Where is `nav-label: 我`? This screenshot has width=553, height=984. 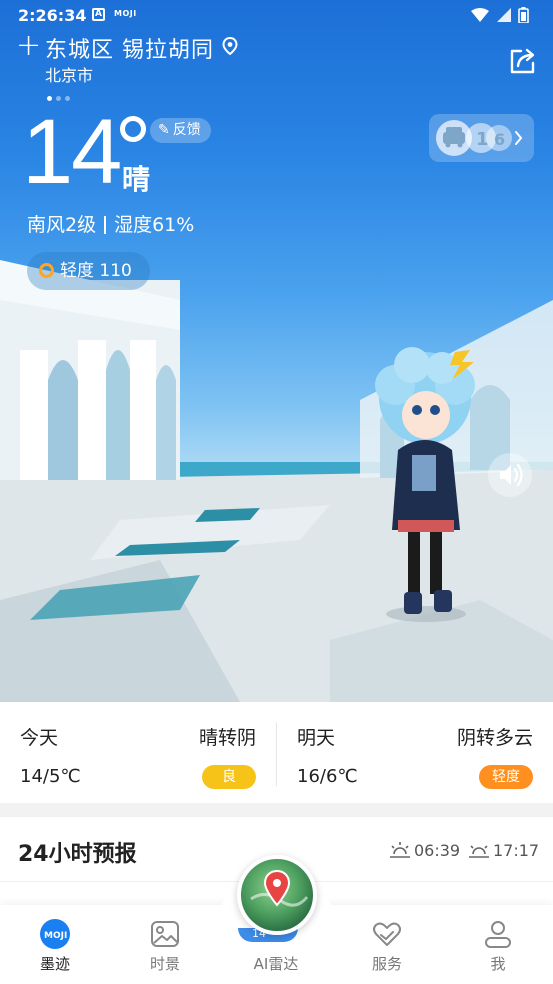 nav-label: 我 is located at coordinates (498, 964).